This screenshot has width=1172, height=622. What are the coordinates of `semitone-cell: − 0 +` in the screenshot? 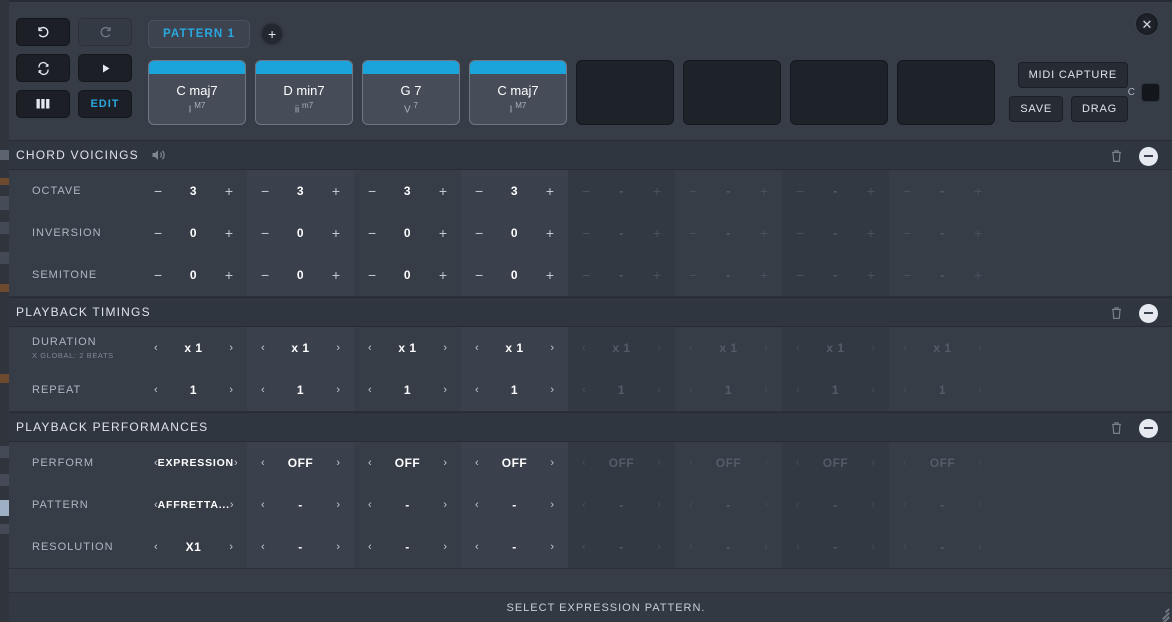 It's located at (514, 275).